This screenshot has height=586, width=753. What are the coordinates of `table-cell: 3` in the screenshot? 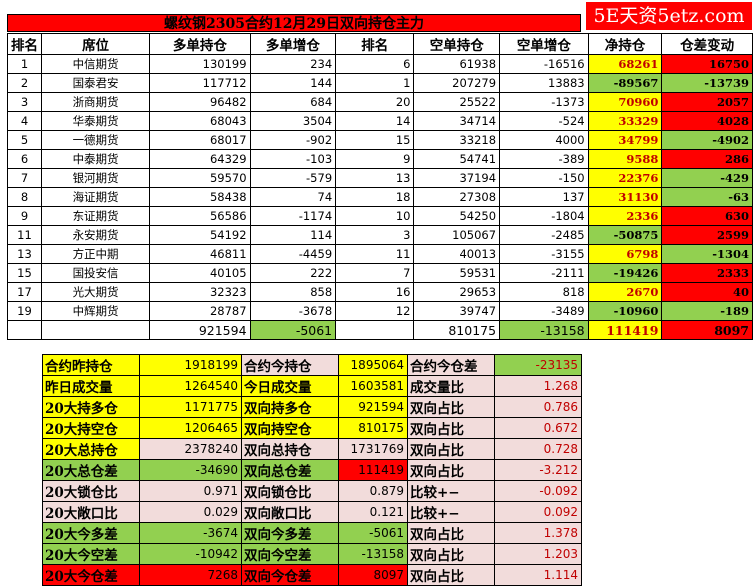 It's located at (24, 102).